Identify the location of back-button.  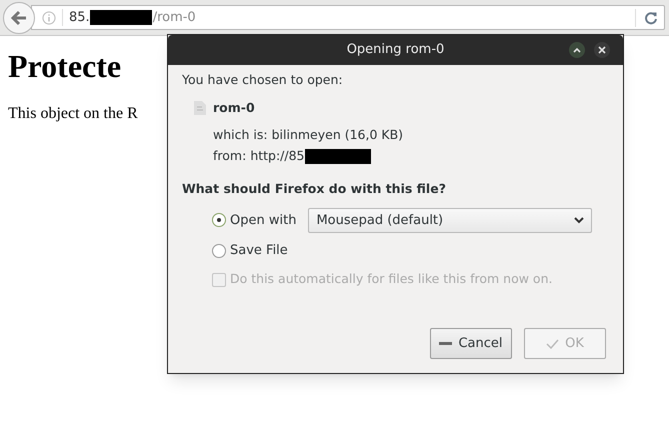
(19, 18).